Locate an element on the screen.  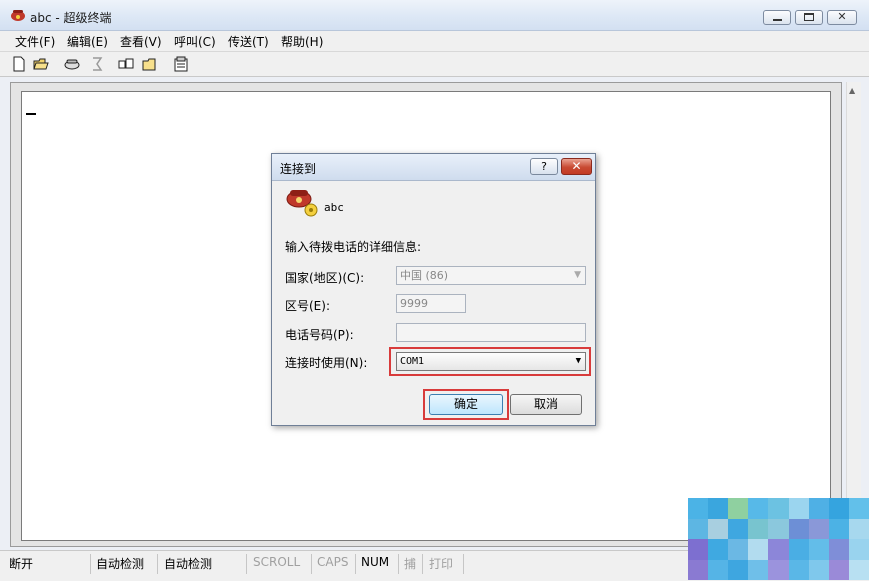
title-bar: abc - 超级终端 ✕ is located at coordinates (434, 15).